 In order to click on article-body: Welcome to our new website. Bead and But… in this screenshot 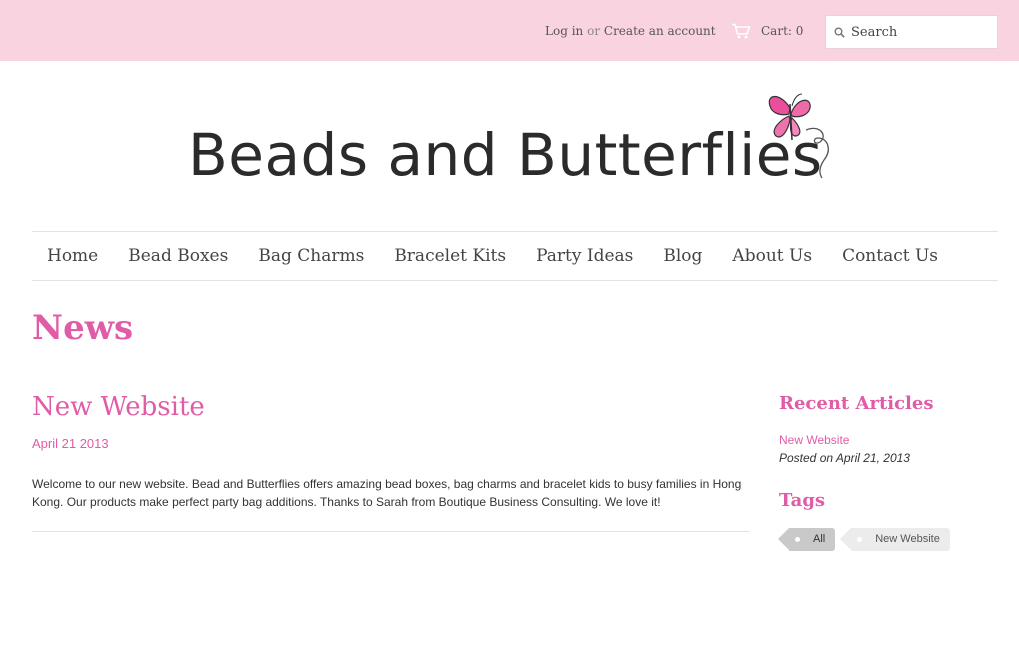, I will do `click(387, 493)`.